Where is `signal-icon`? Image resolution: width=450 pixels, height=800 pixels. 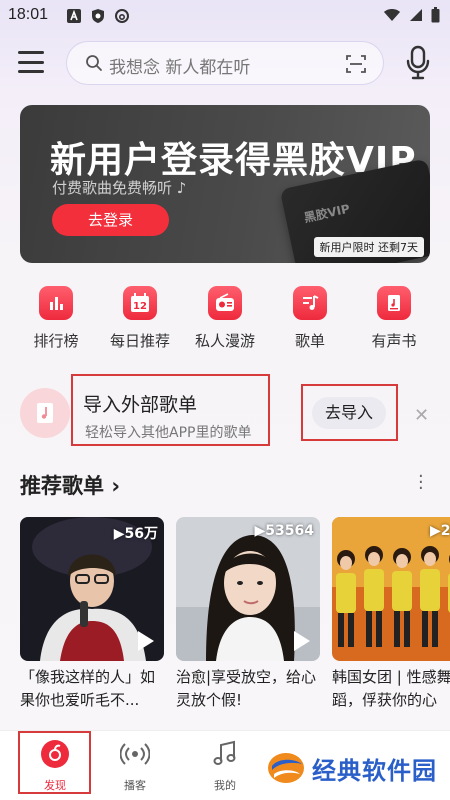 signal-icon is located at coordinates (416, 15).